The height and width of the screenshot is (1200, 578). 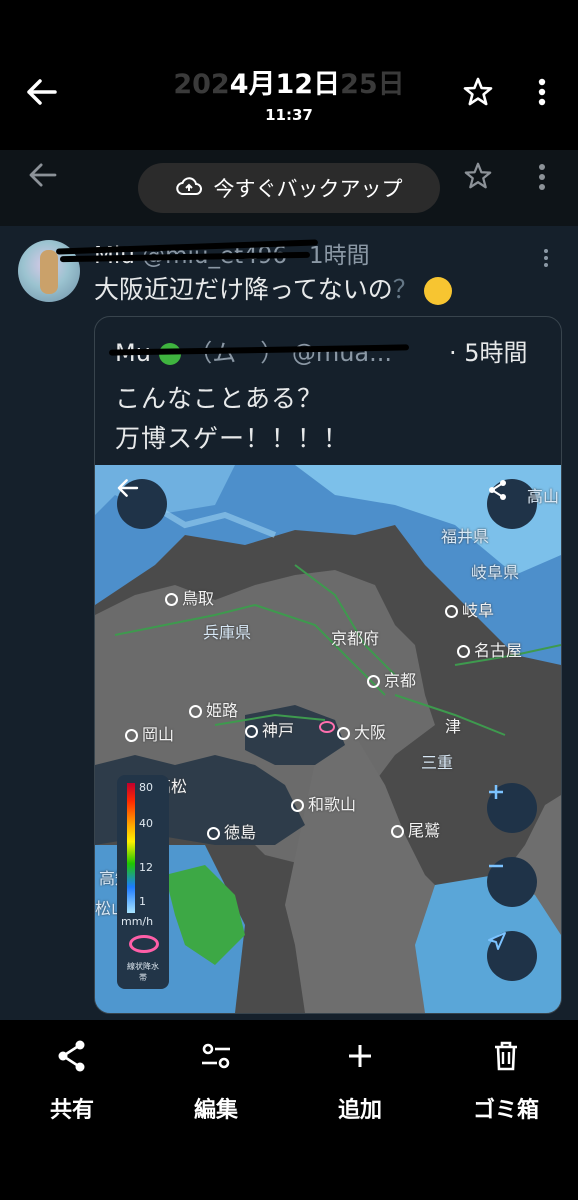 What do you see at coordinates (323, 803) in the screenshot?
I see `map-label-wakayama: 和歌山` at bounding box center [323, 803].